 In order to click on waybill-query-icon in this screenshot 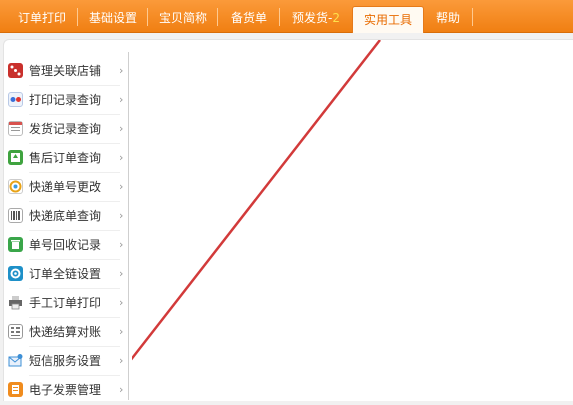, I will do `click(15, 215)`.